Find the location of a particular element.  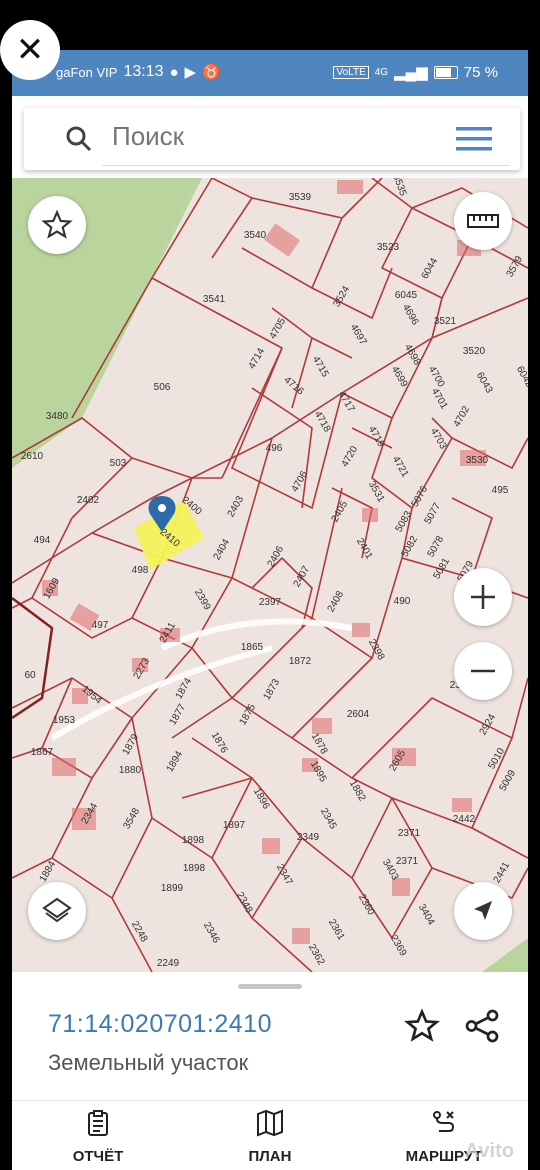

plus-icon is located at coordinates (483, 597).